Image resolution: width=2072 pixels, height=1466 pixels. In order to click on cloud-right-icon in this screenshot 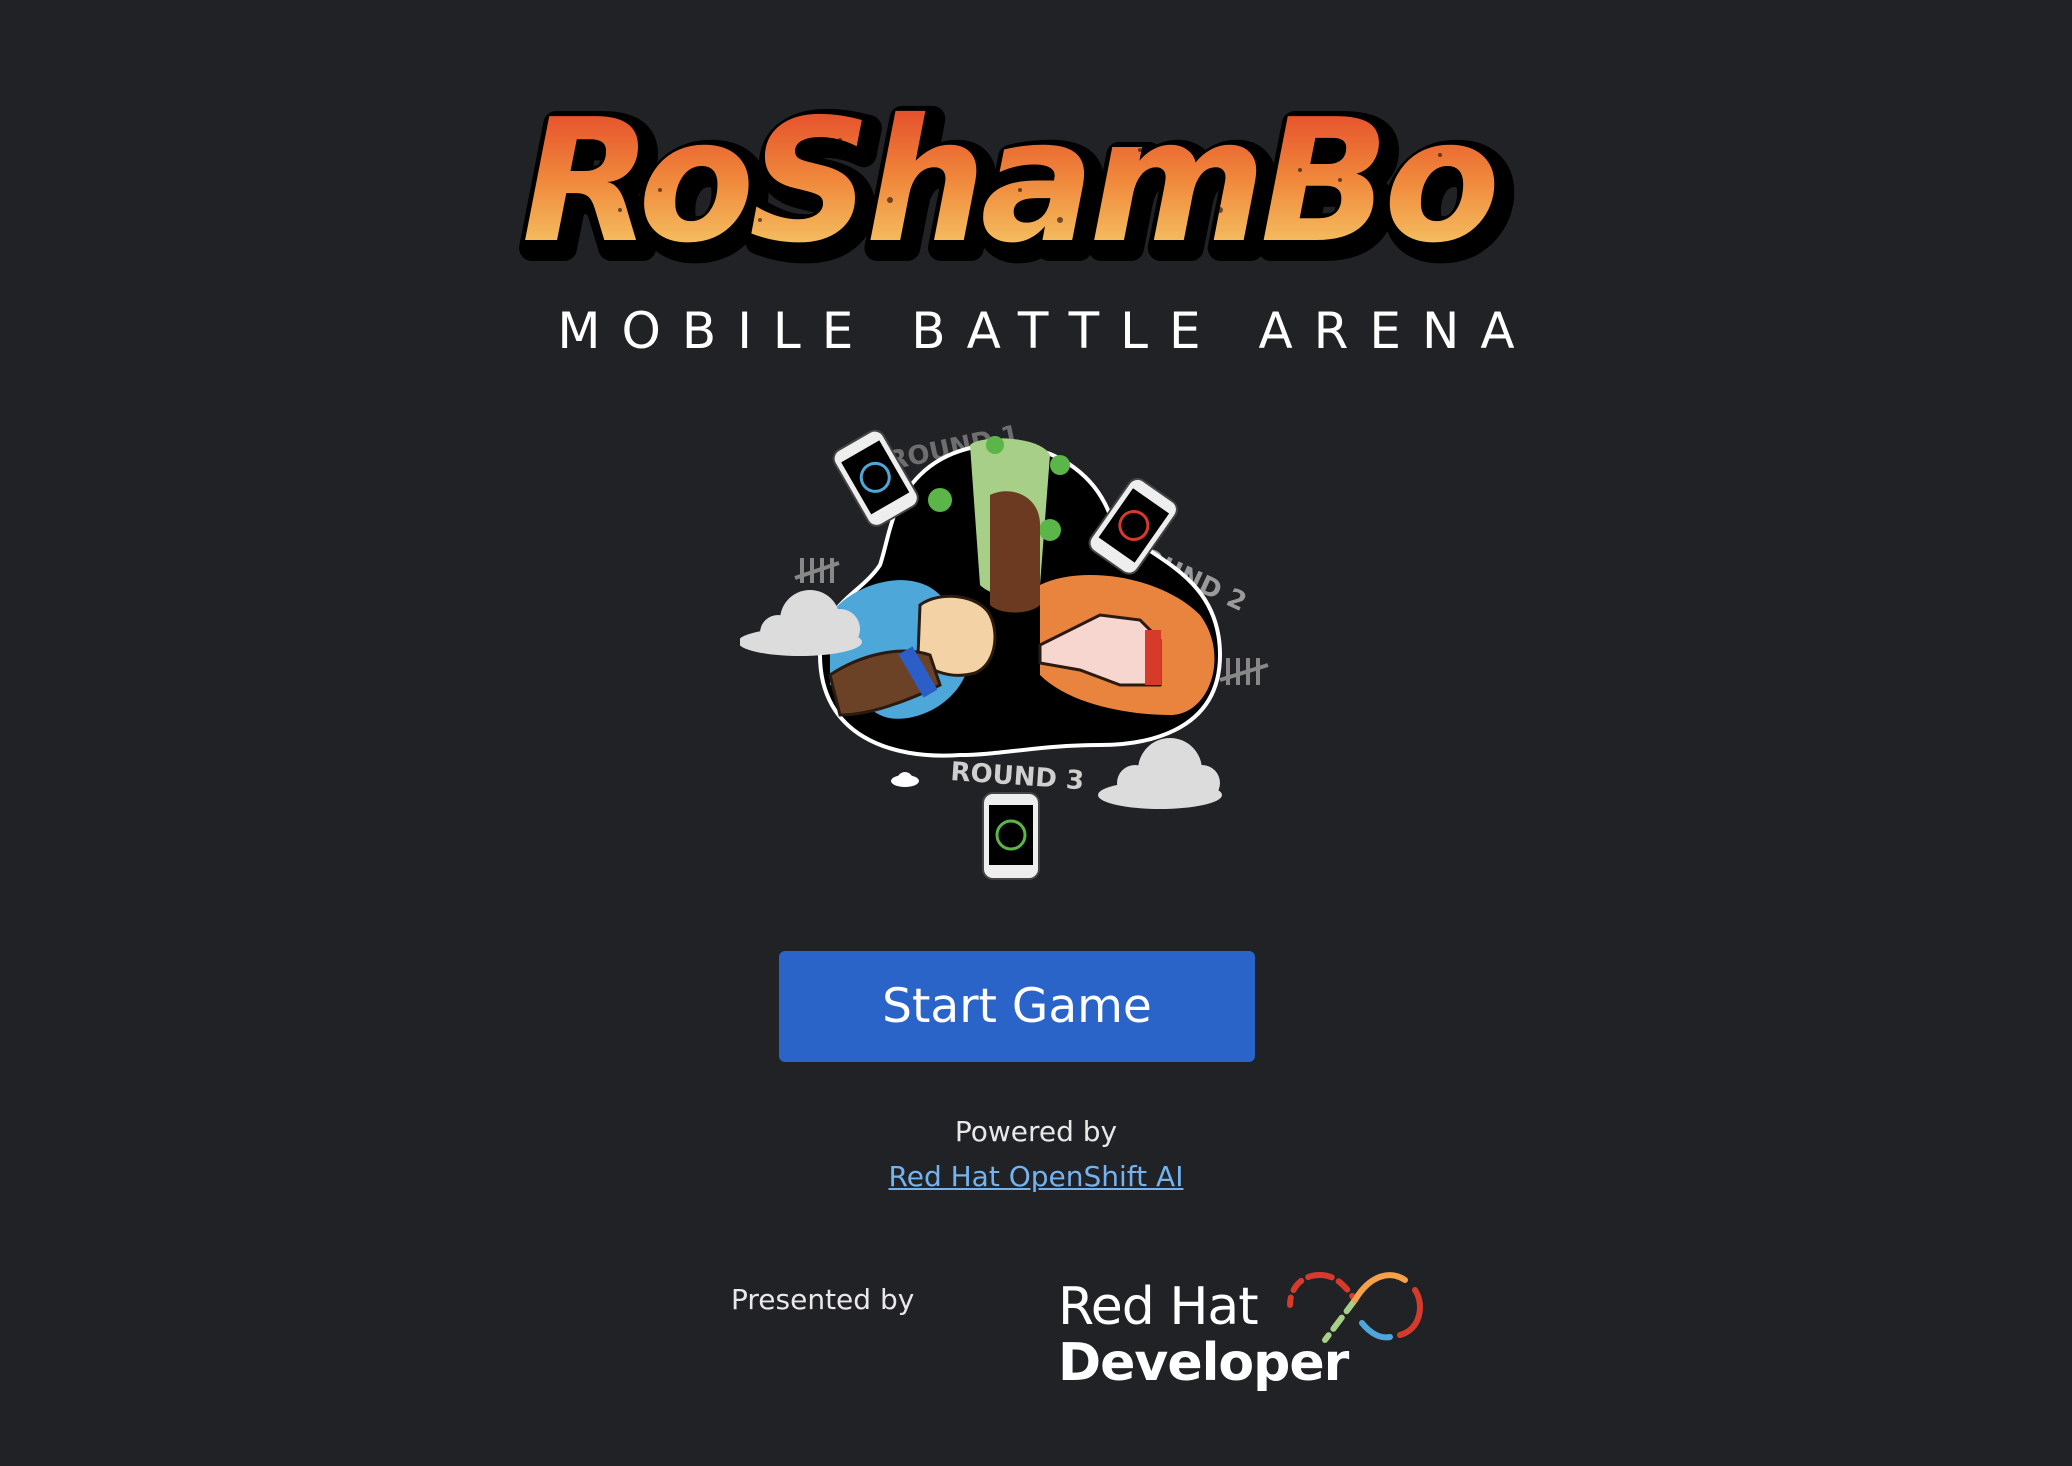, I will do `click(1160, 773)`.